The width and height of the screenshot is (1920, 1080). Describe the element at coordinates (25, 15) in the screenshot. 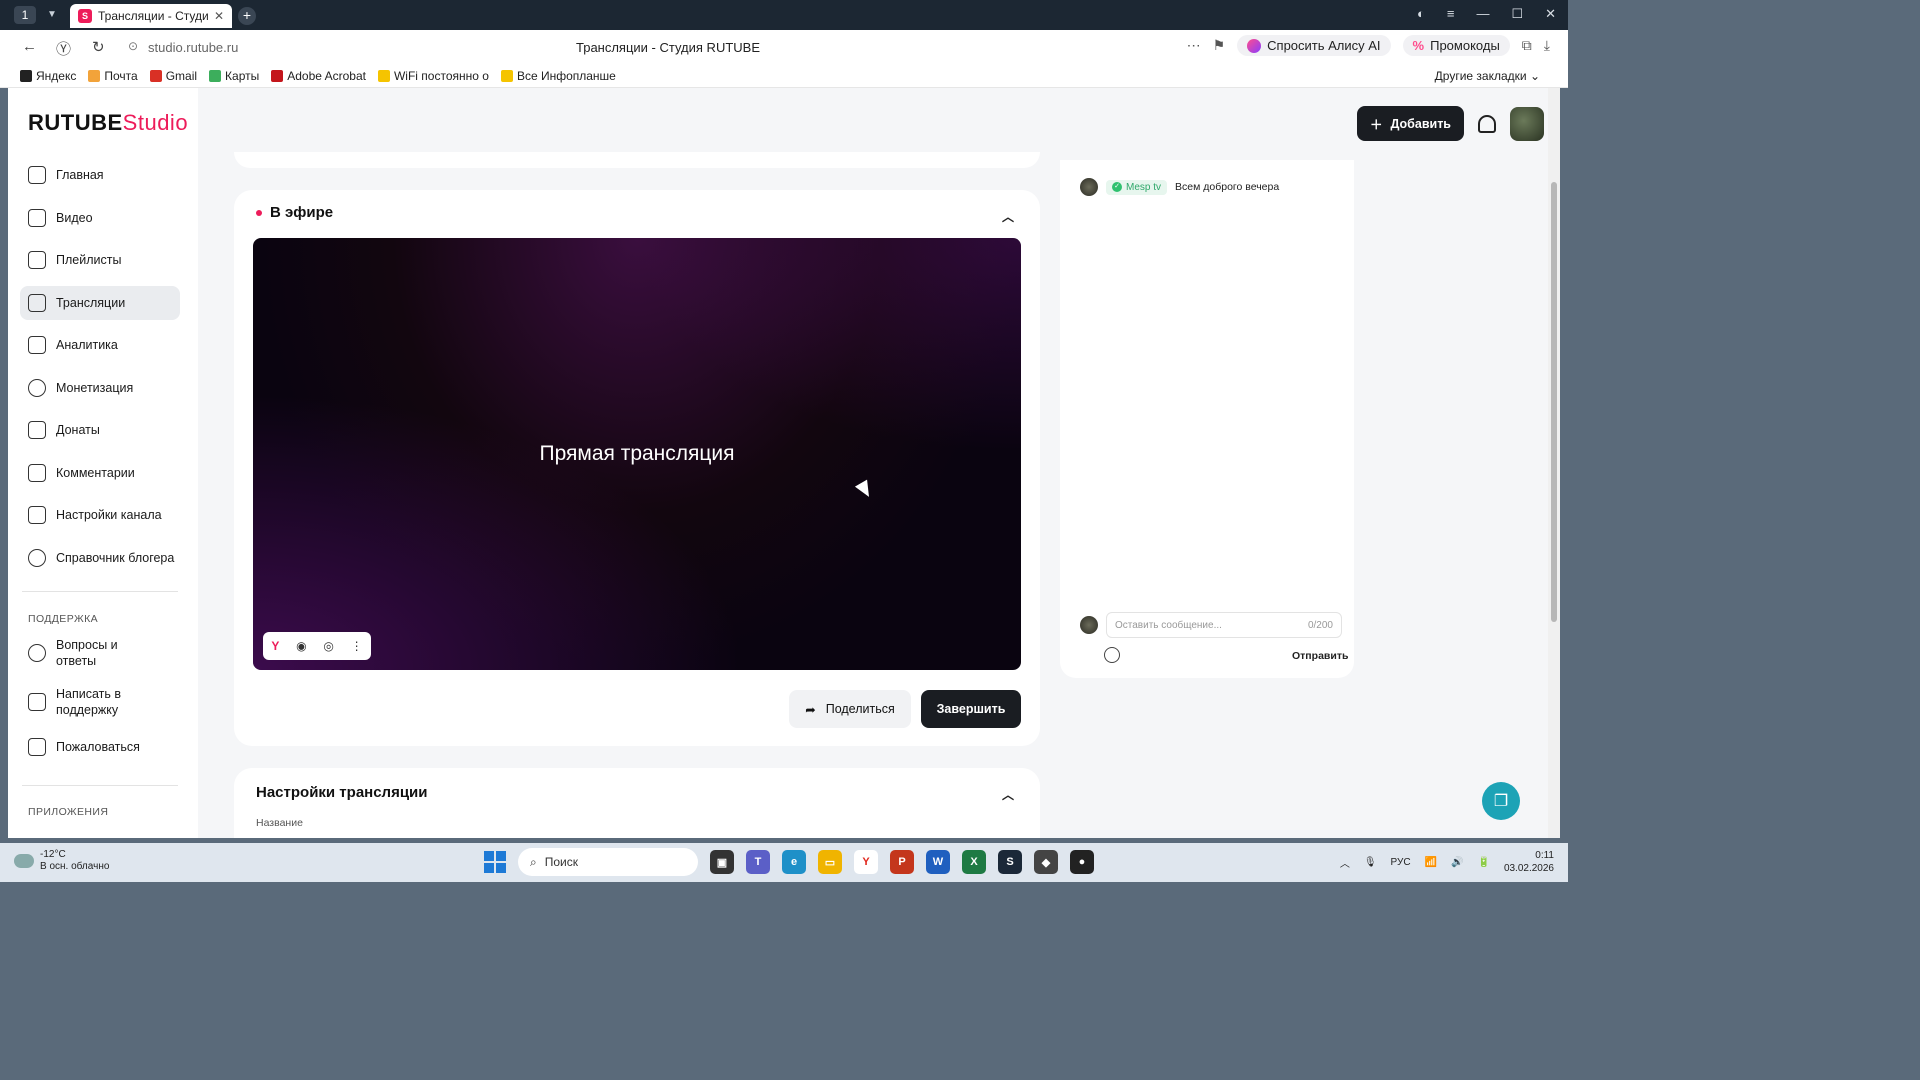

I see `tab-counter: 1` at that location.